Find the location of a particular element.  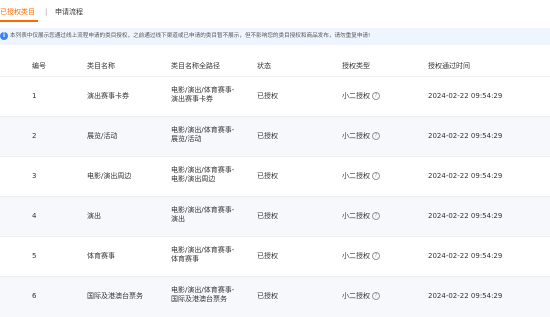

header-status: 状态 is located at coordinates (264, 66).